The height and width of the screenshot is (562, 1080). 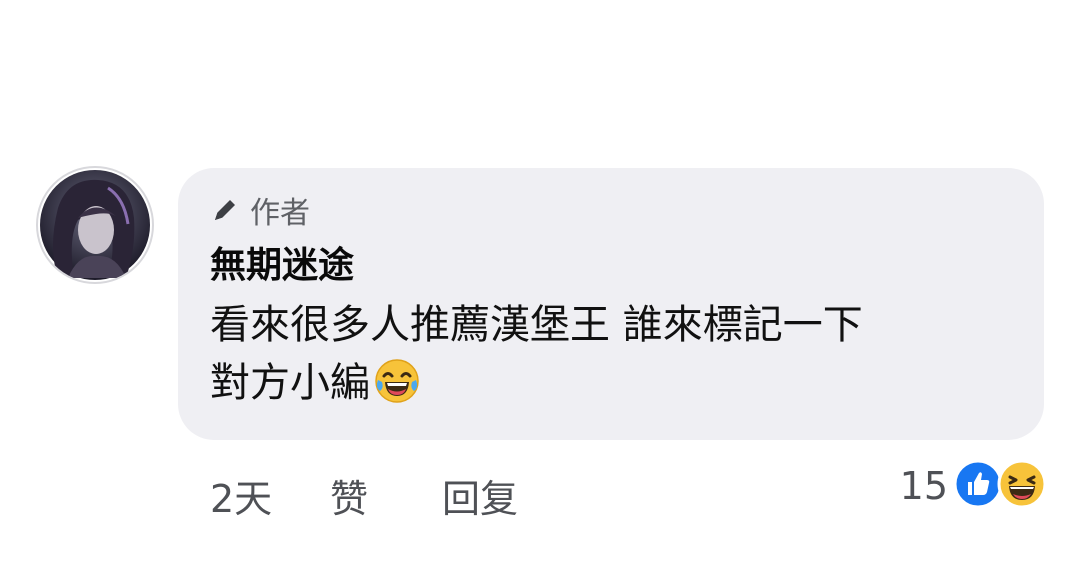 What do you see at coordinates (280, 213) in the screenshot?
I see `author-badge-label: 作者` at bounding box center [280, 213].